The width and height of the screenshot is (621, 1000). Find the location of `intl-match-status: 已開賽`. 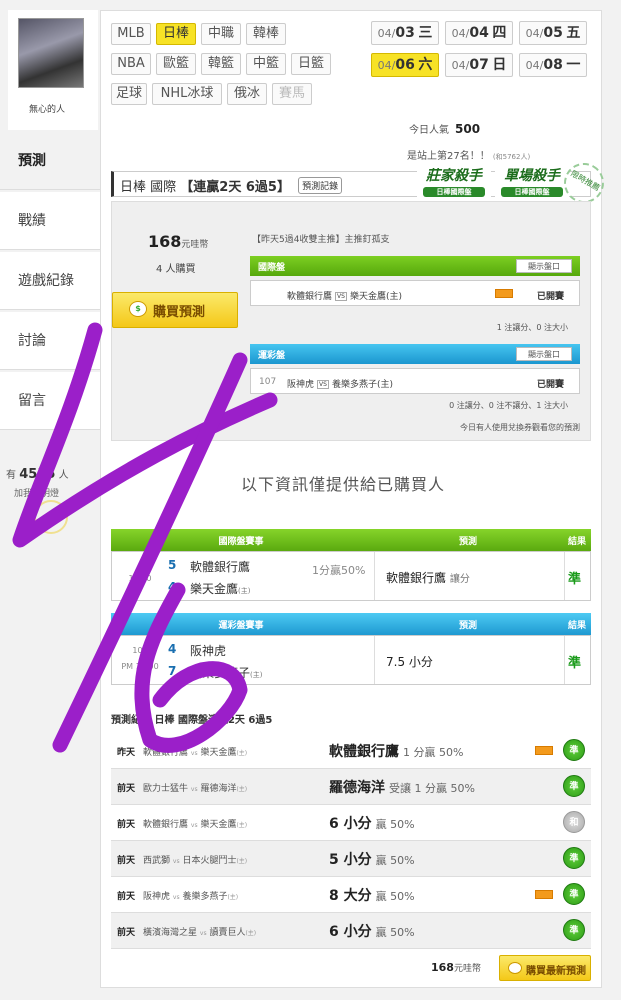

intl-match-status: 已開賽 is located at coordinates (551, 297).